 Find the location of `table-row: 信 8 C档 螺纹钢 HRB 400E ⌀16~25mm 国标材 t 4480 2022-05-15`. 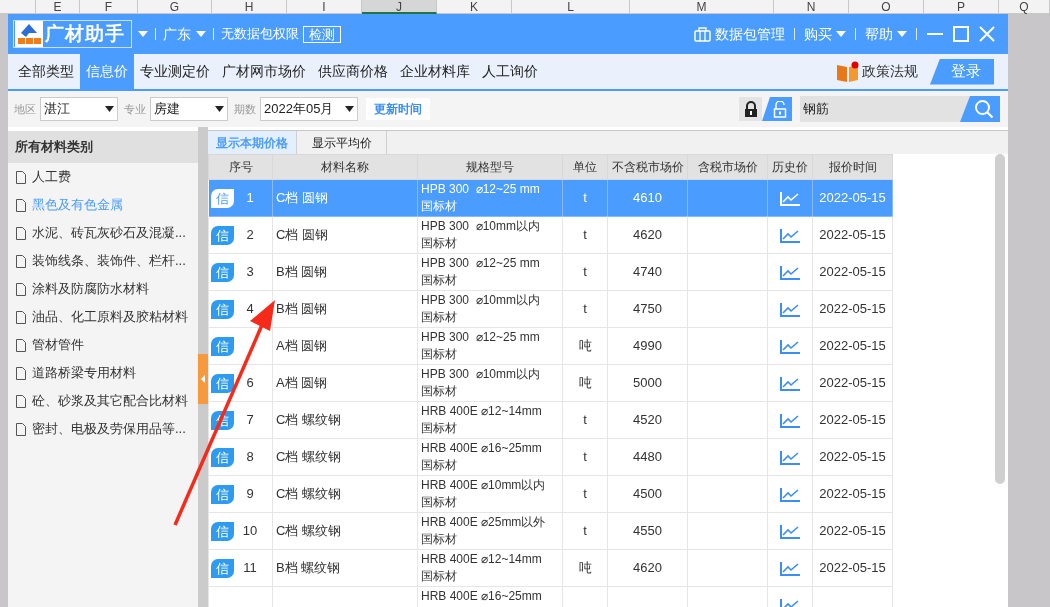

table-row: 信 8 C档 螺纹钢 HRB 400E ⌀16~25mm 国标材 t 4480 2022-05-15 is located at coordinates (550, 457).